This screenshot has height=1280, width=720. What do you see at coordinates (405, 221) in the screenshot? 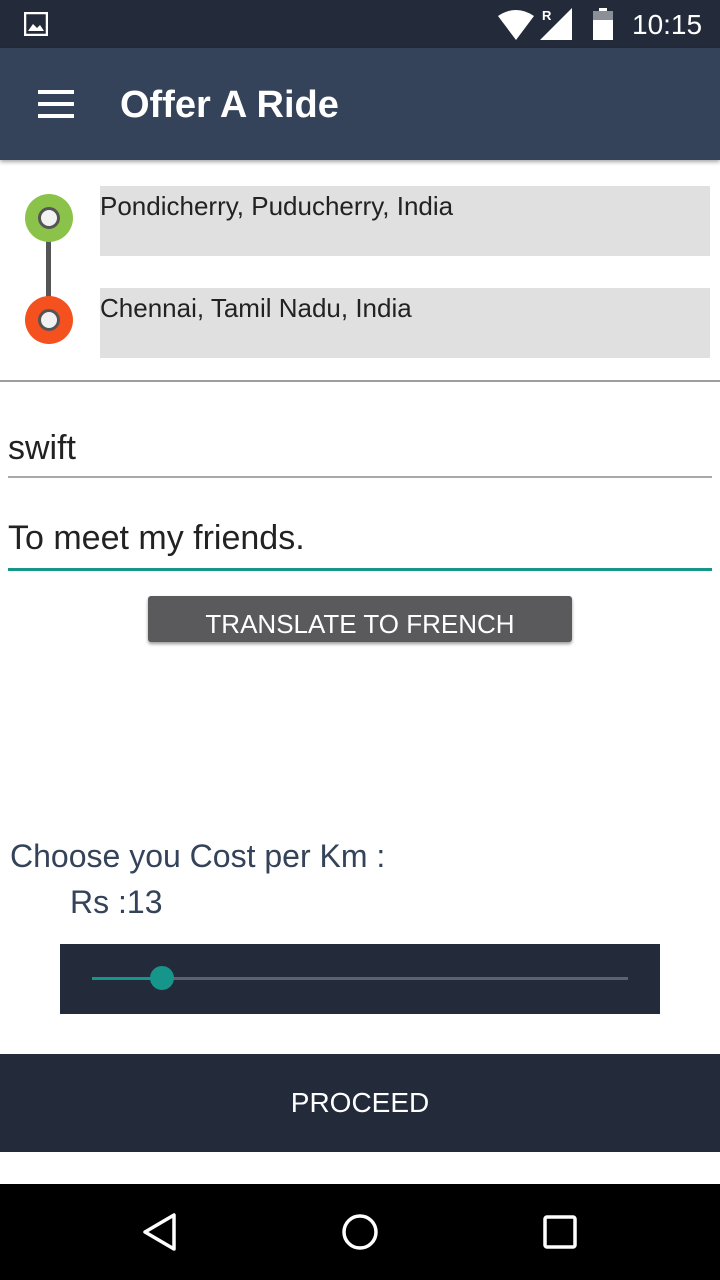
I see `pickup-location-field: Pondicherry, Puducherry, India` at bounding box center [405, 221].